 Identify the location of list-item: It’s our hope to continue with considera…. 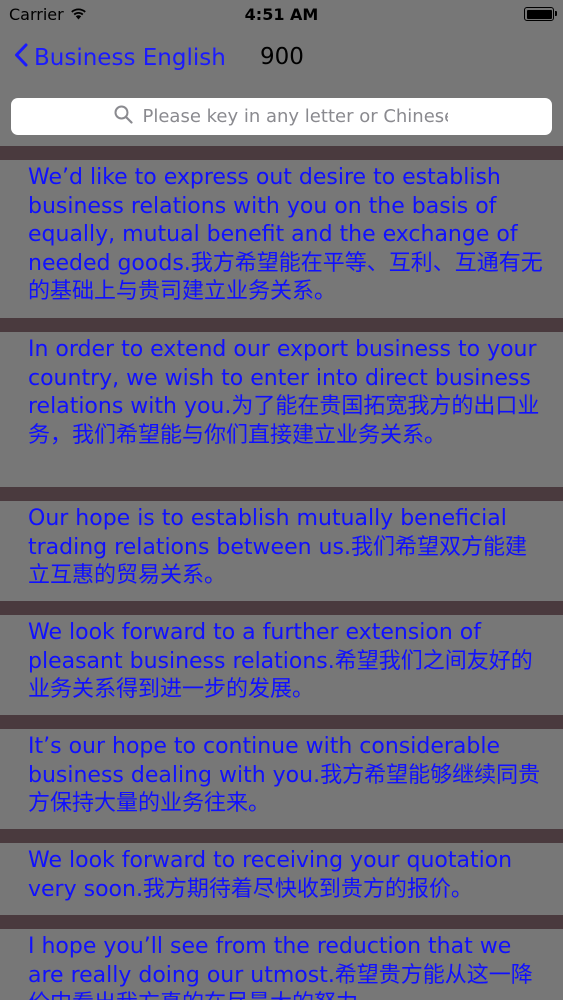
(281, 779).